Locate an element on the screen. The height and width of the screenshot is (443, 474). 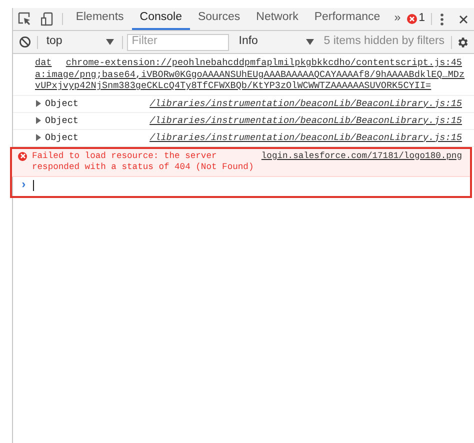
error-message: responded with a status of 404 (Not Found) is located at coordinates (143, 168).